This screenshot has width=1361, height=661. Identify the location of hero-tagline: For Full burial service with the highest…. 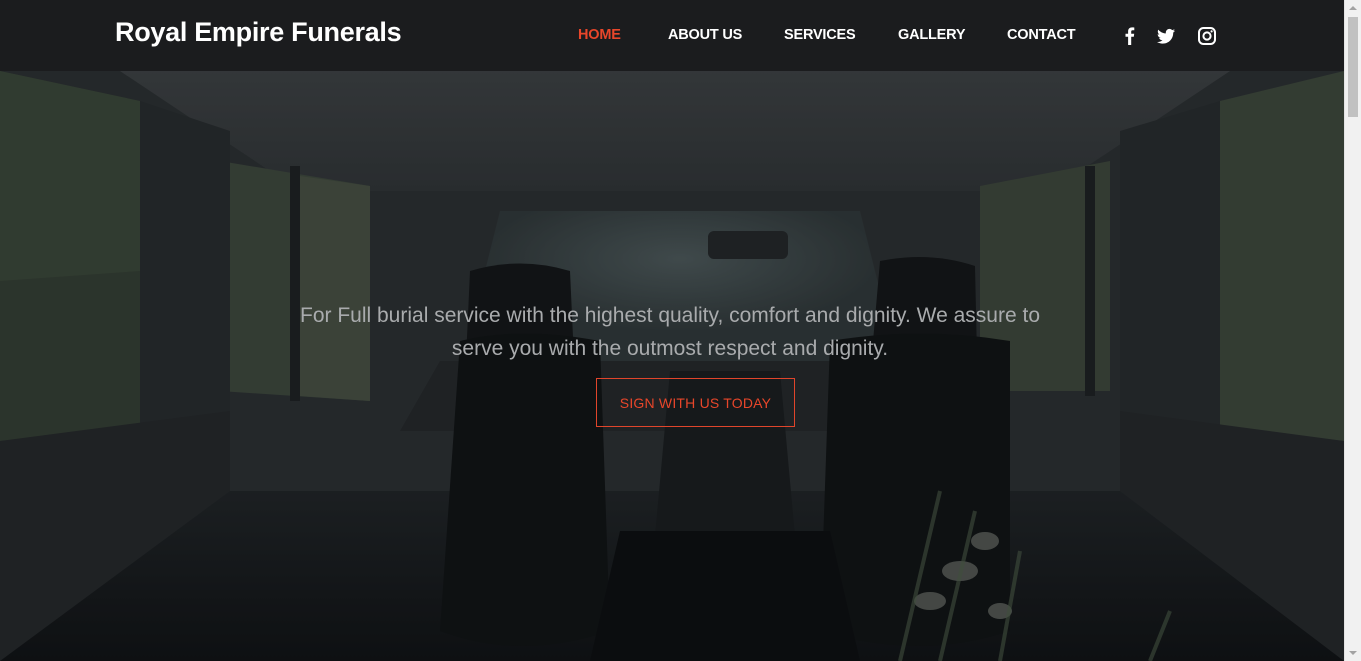
(670, 332).